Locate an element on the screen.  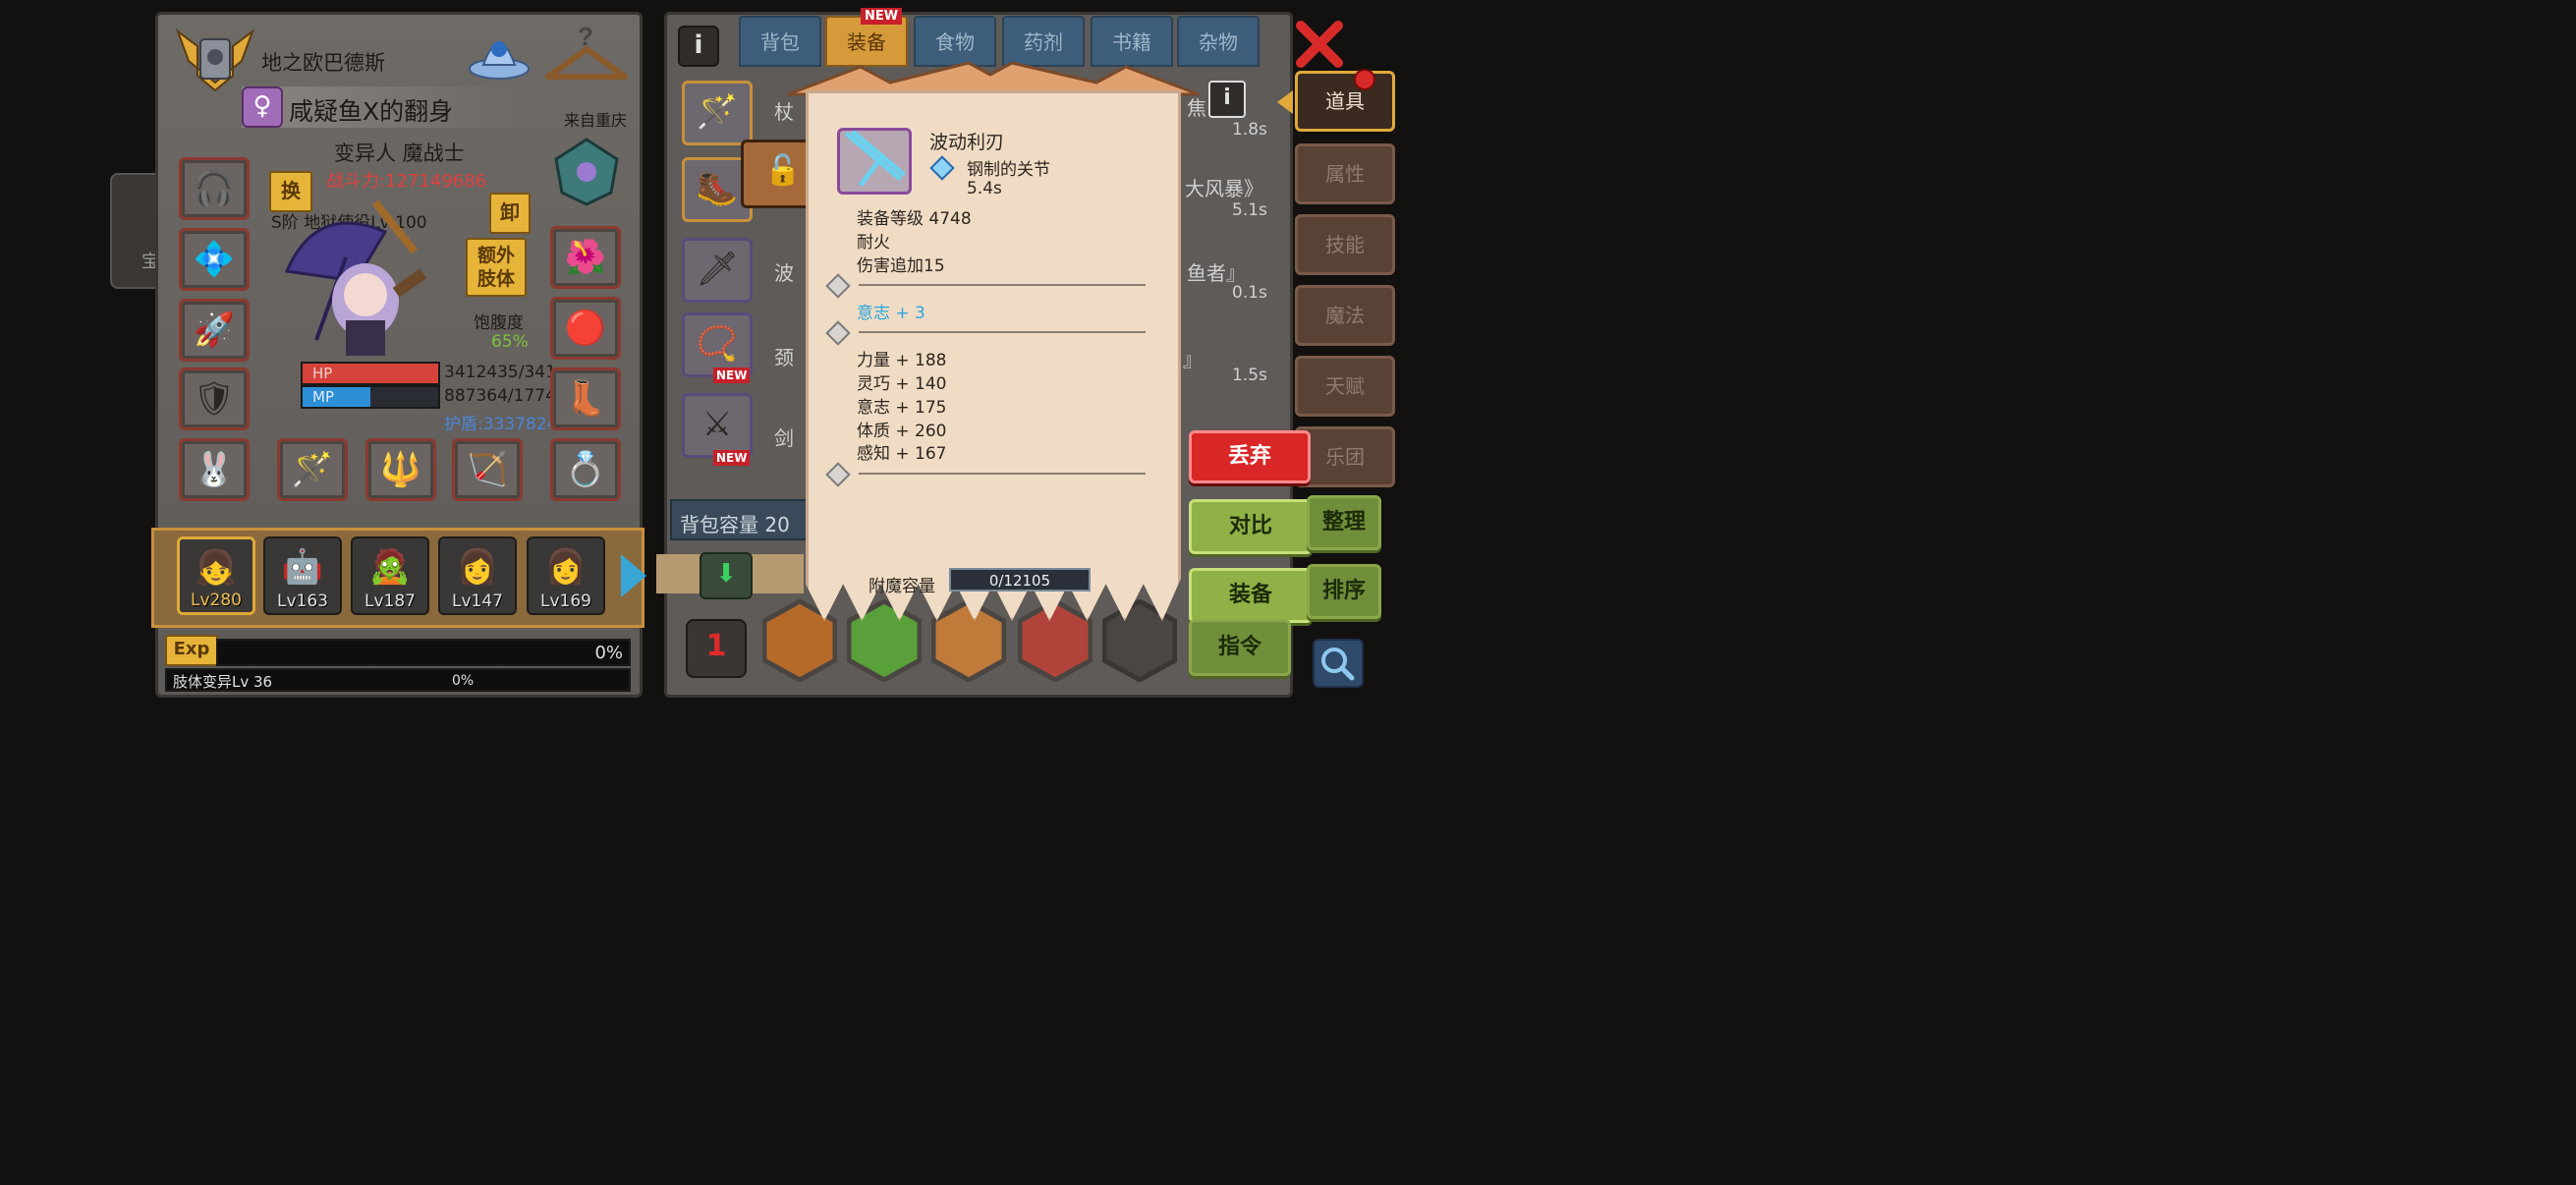
equip-slot-weapon3: 🏹 is located at coordinates (487, 470).